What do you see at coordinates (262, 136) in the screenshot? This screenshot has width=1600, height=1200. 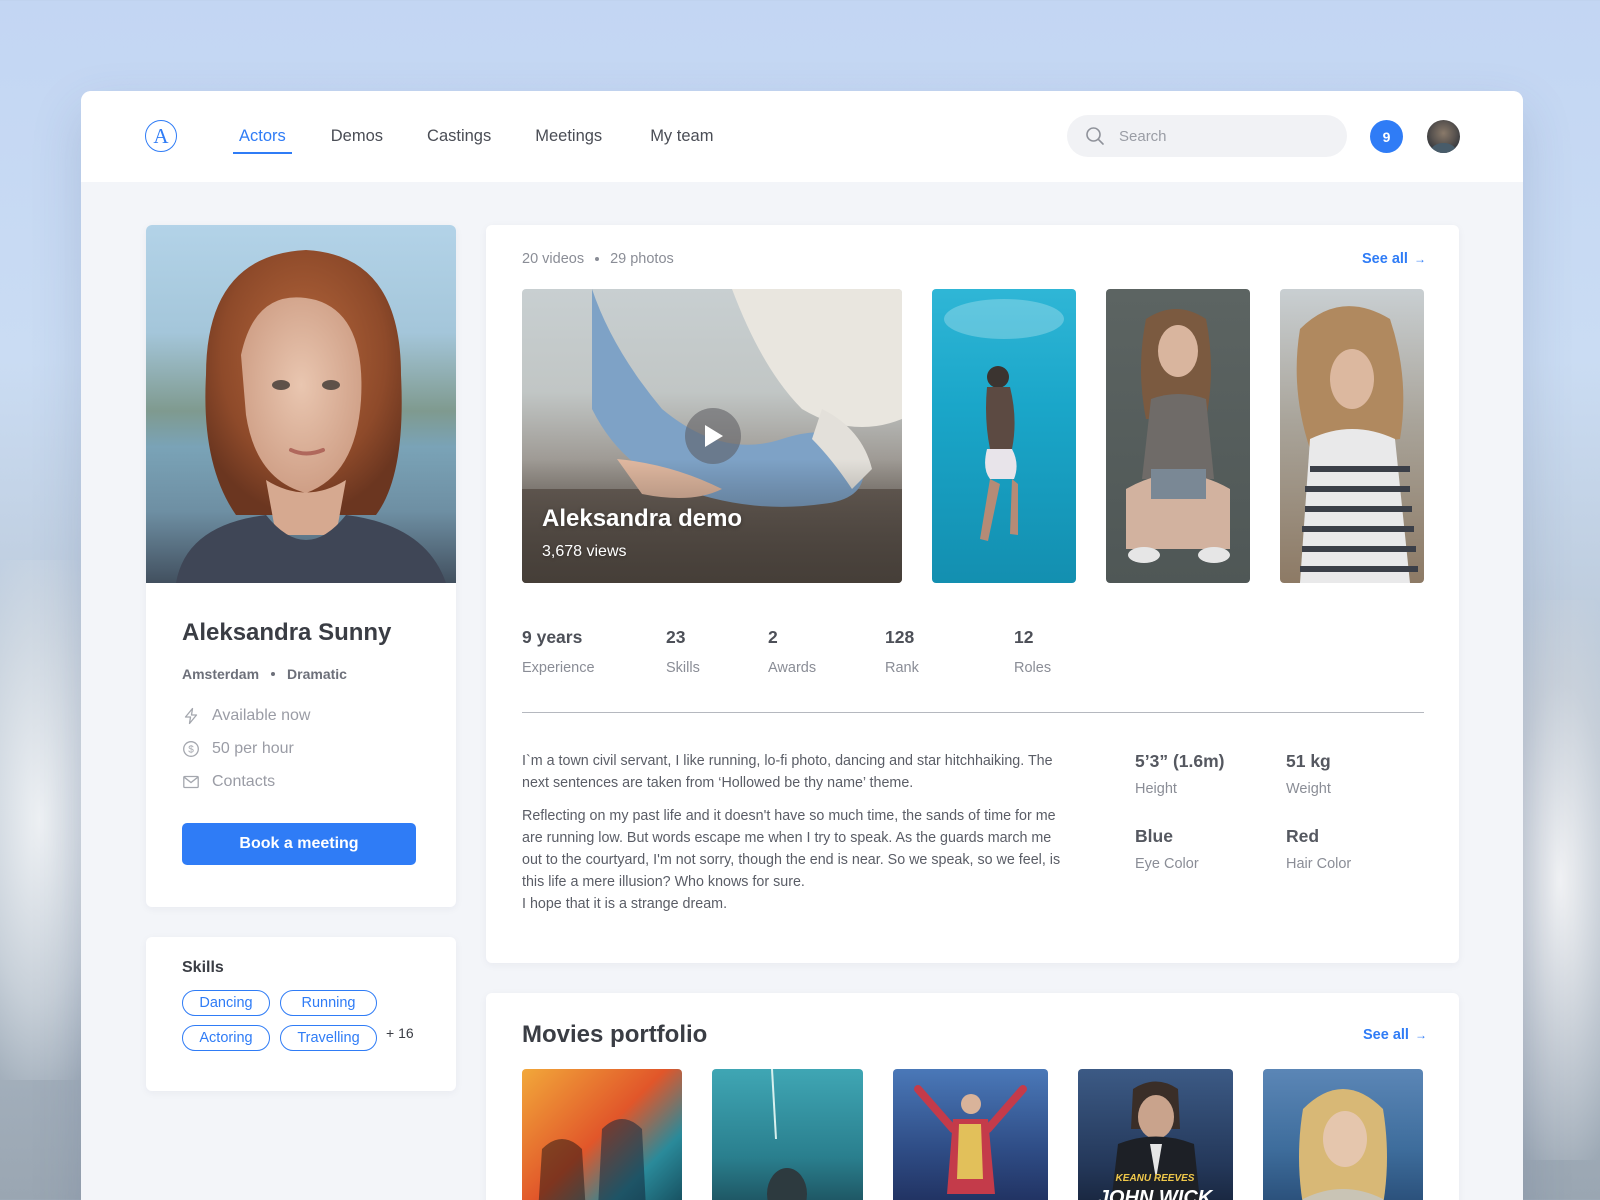 I see `nav-item-actors: Actors` at bounding box center [262, 136].